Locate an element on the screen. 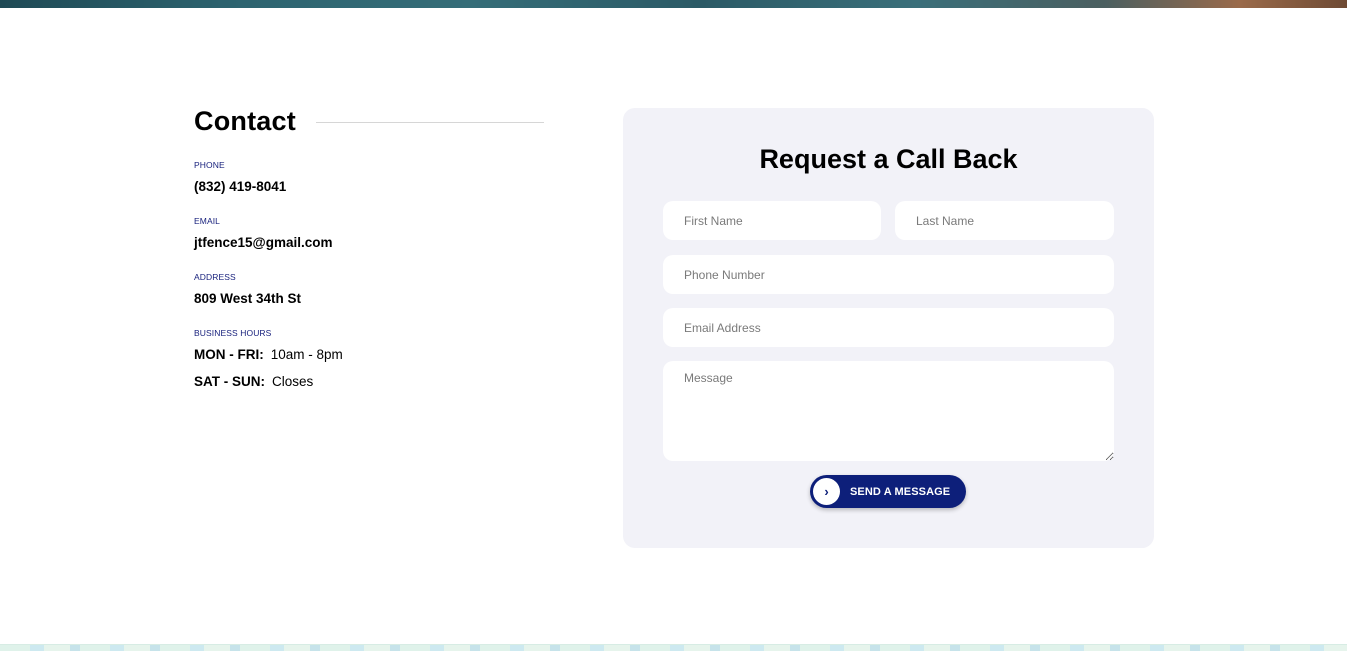  phone-label: PHONE is located at coordinates (209, 165).